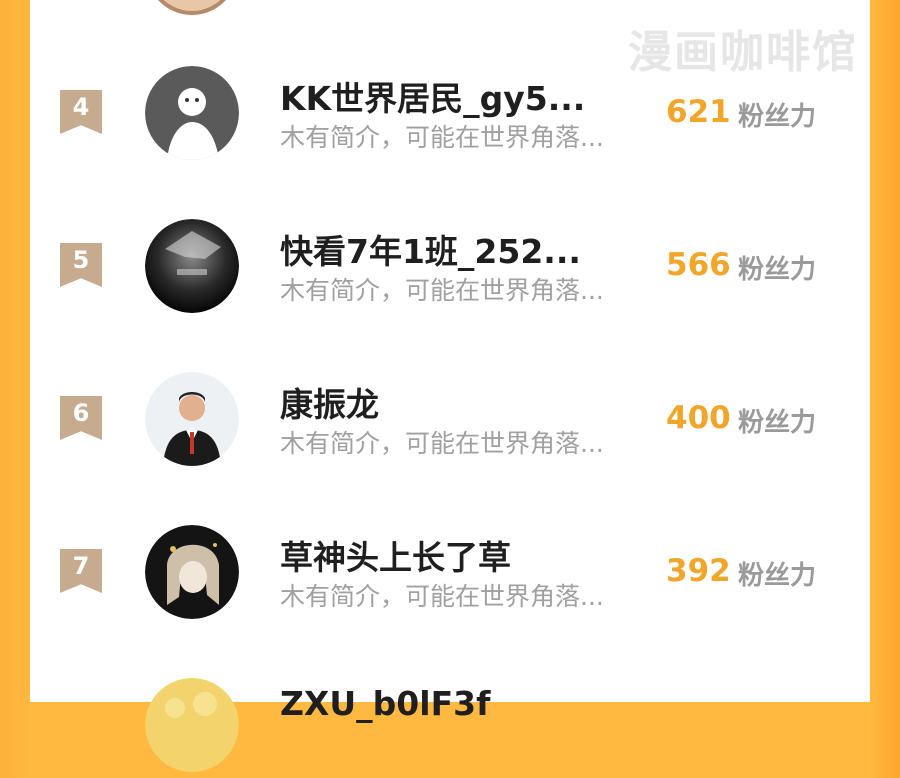  I want to click on fan-score: 621, so click(698, 112).